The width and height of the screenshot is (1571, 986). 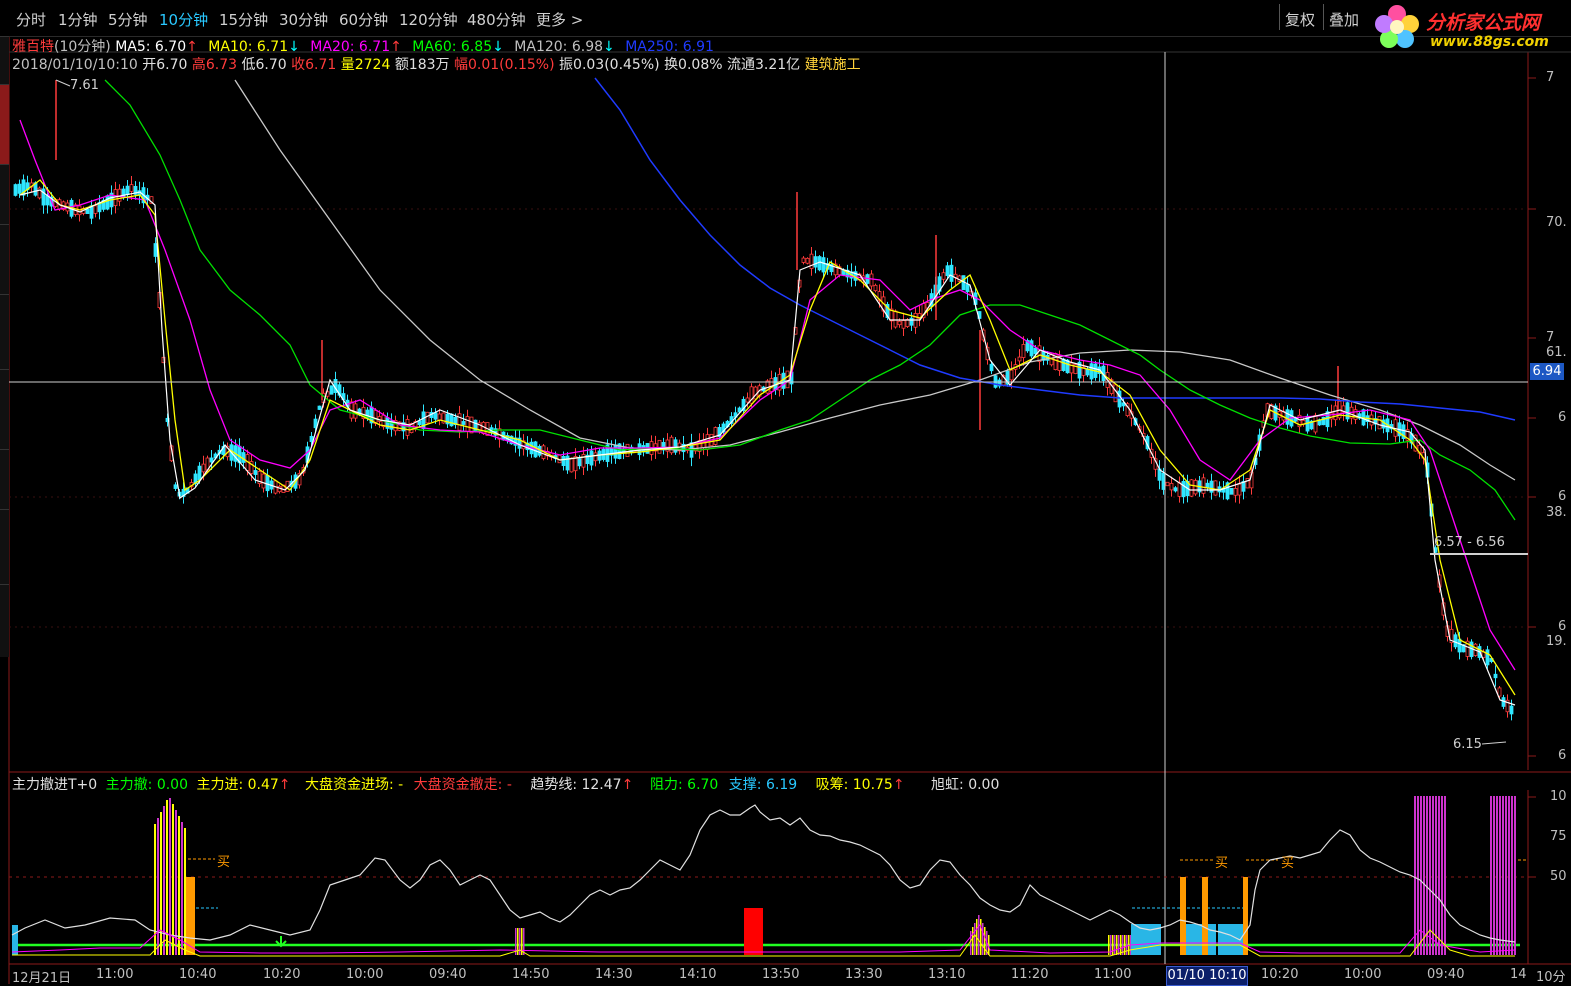 I want to click on indicator-axis-label: 50, so click(x=1558, y=876).